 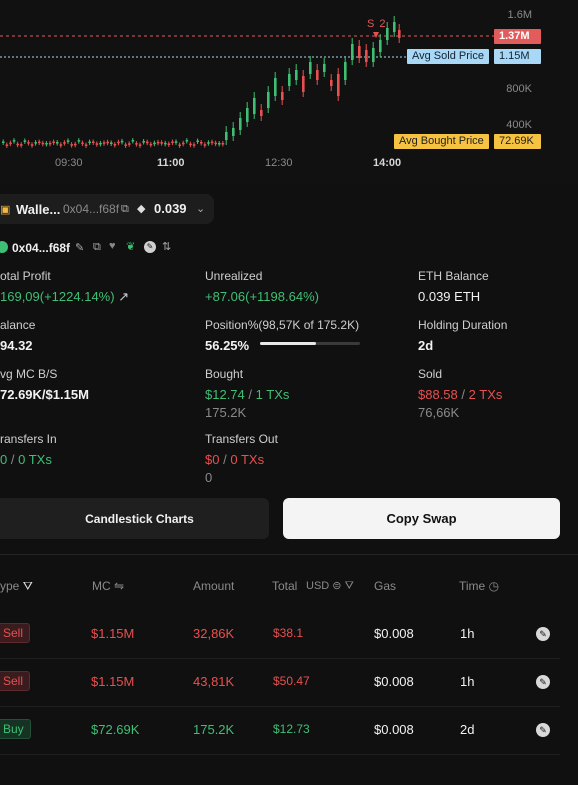 I want to click on table-row: Buy $72.69K 175.2K $12.73 $0.008 2d ✎, so click(x=280, y=730).